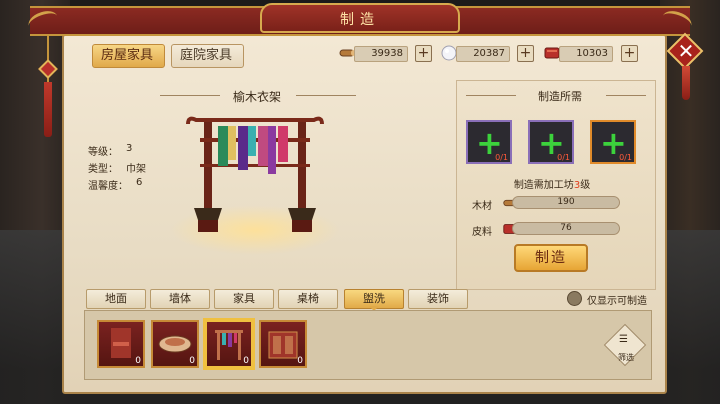 The height and width of the screenshot is (404, 720). What do you see at coordinates (129, 148) in the screenshot?
I see `stat-value: 3` at bounding box center [129, 148].